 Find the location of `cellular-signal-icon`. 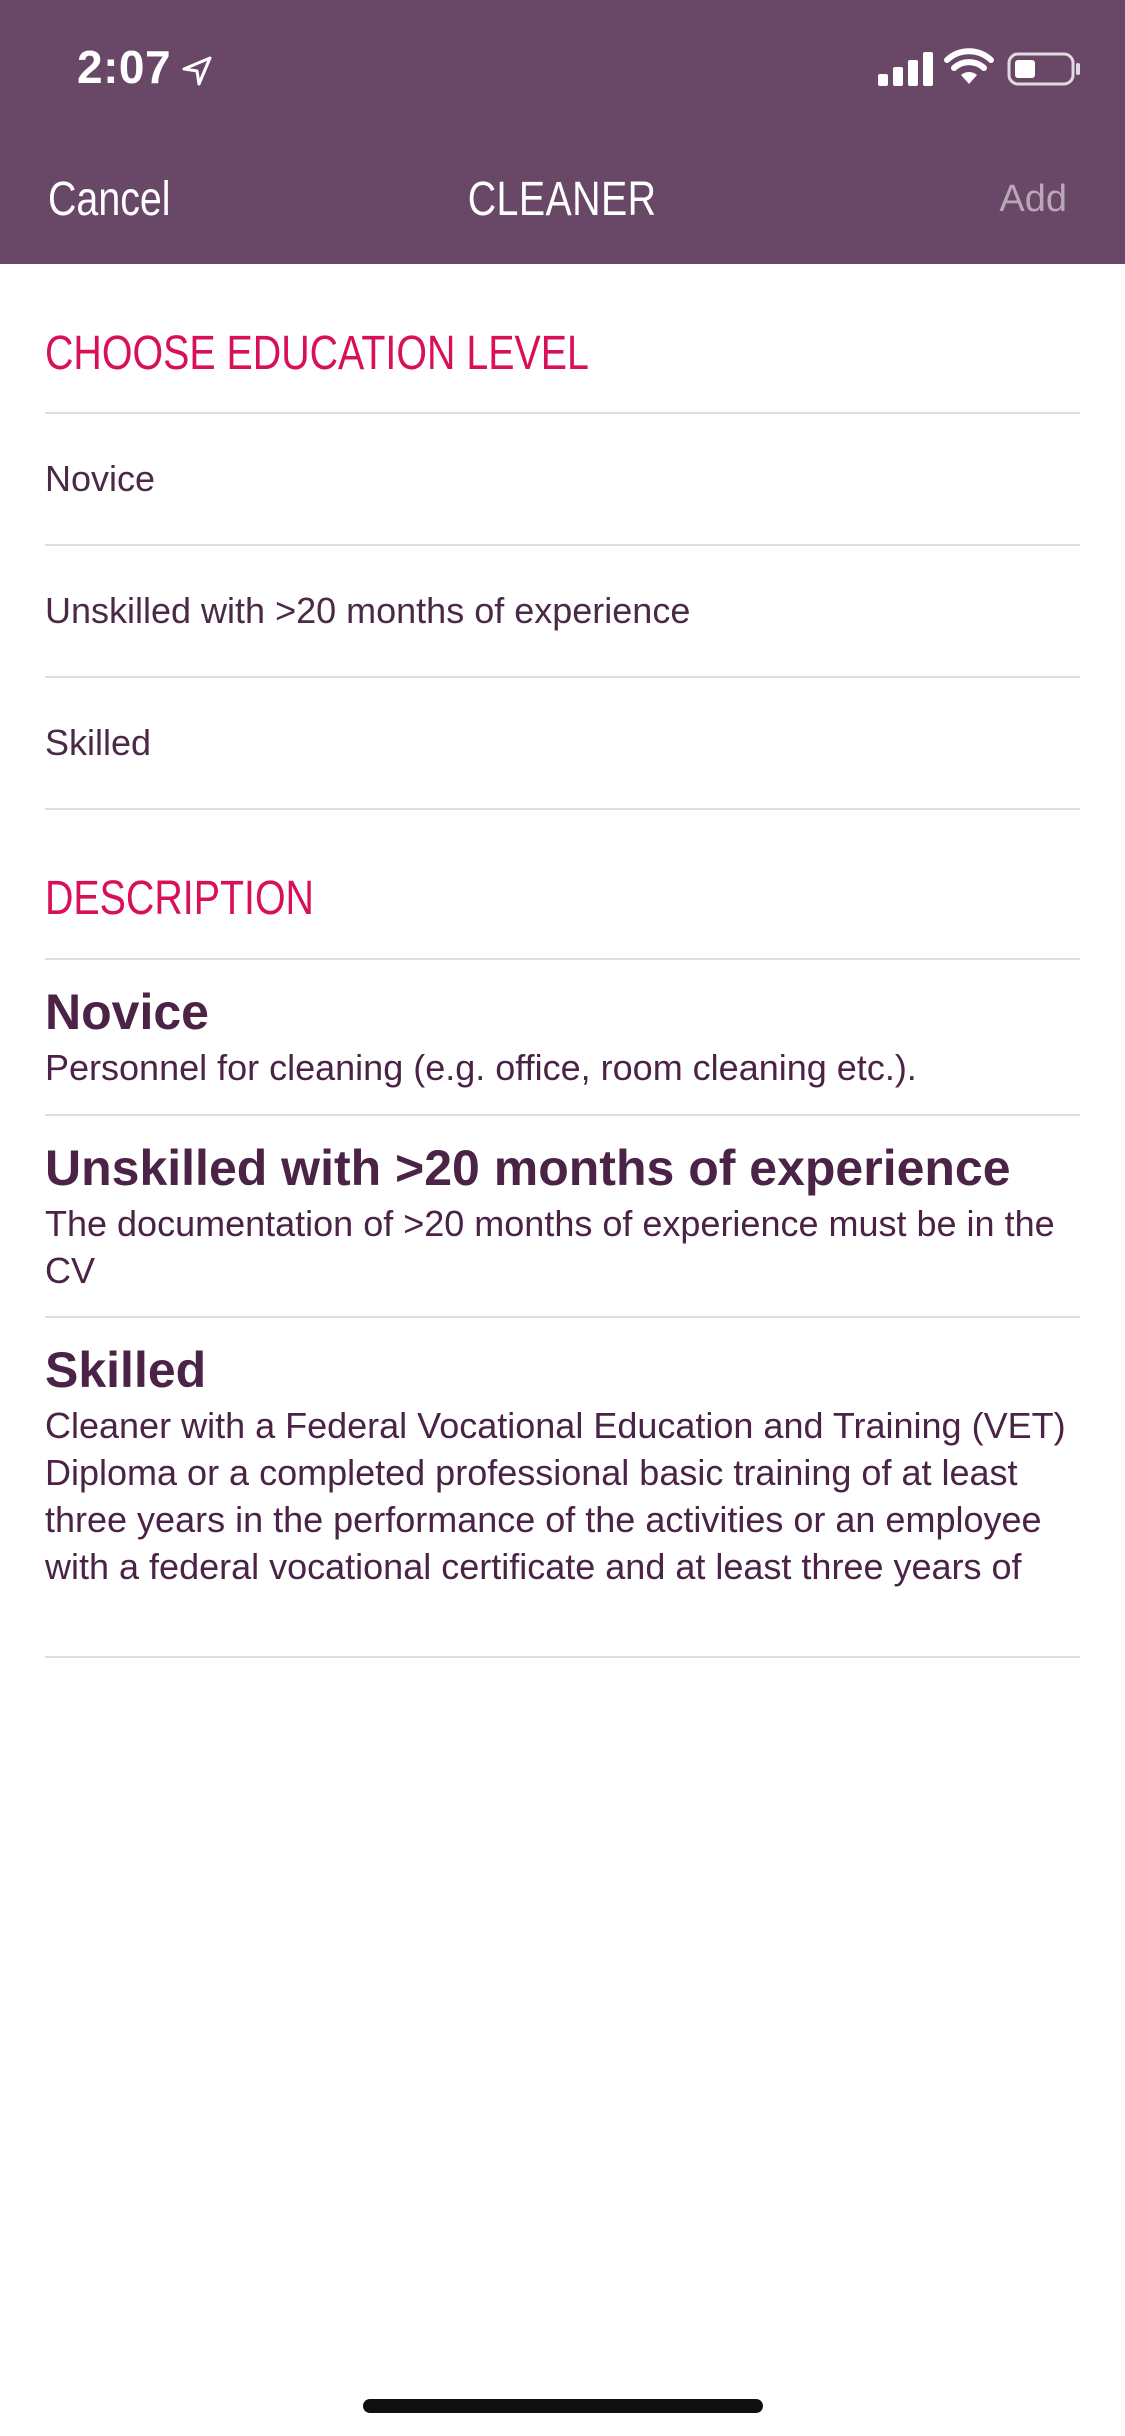

cellular-signal-icon is located at coordinates (905, 69).